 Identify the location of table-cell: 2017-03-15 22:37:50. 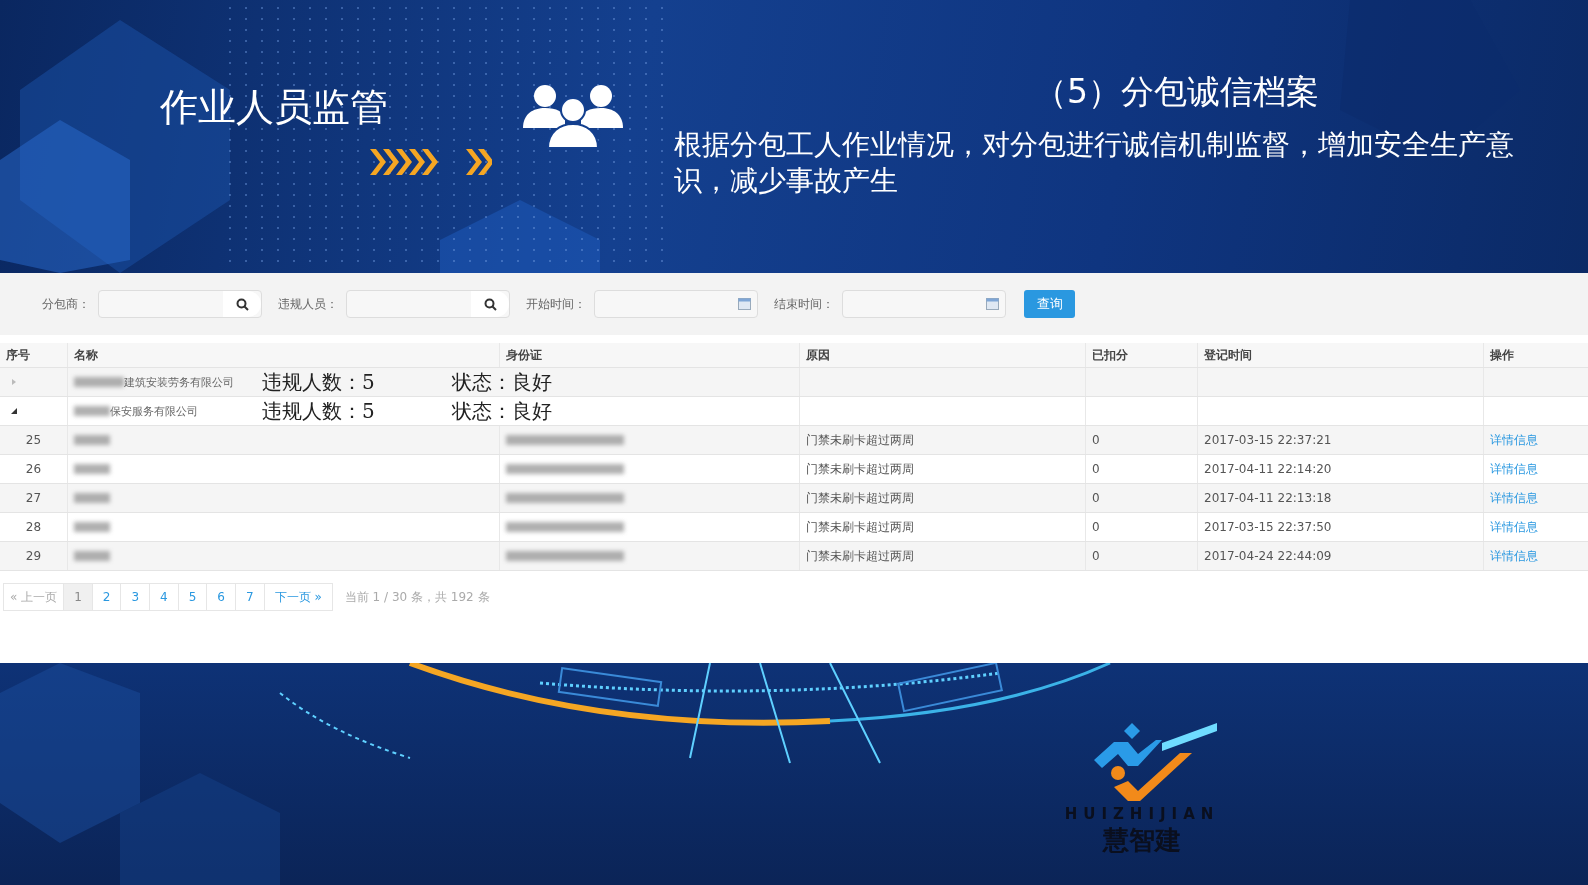
(1340, 527).